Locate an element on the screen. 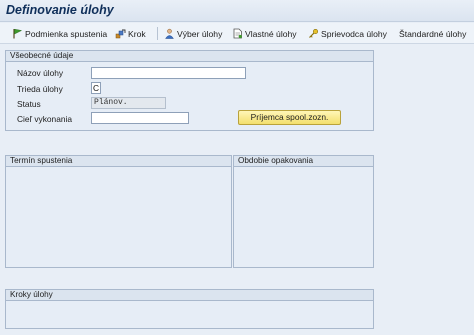  execution-target-label: Cieľ vykonania is located at coordinates (45, 119).